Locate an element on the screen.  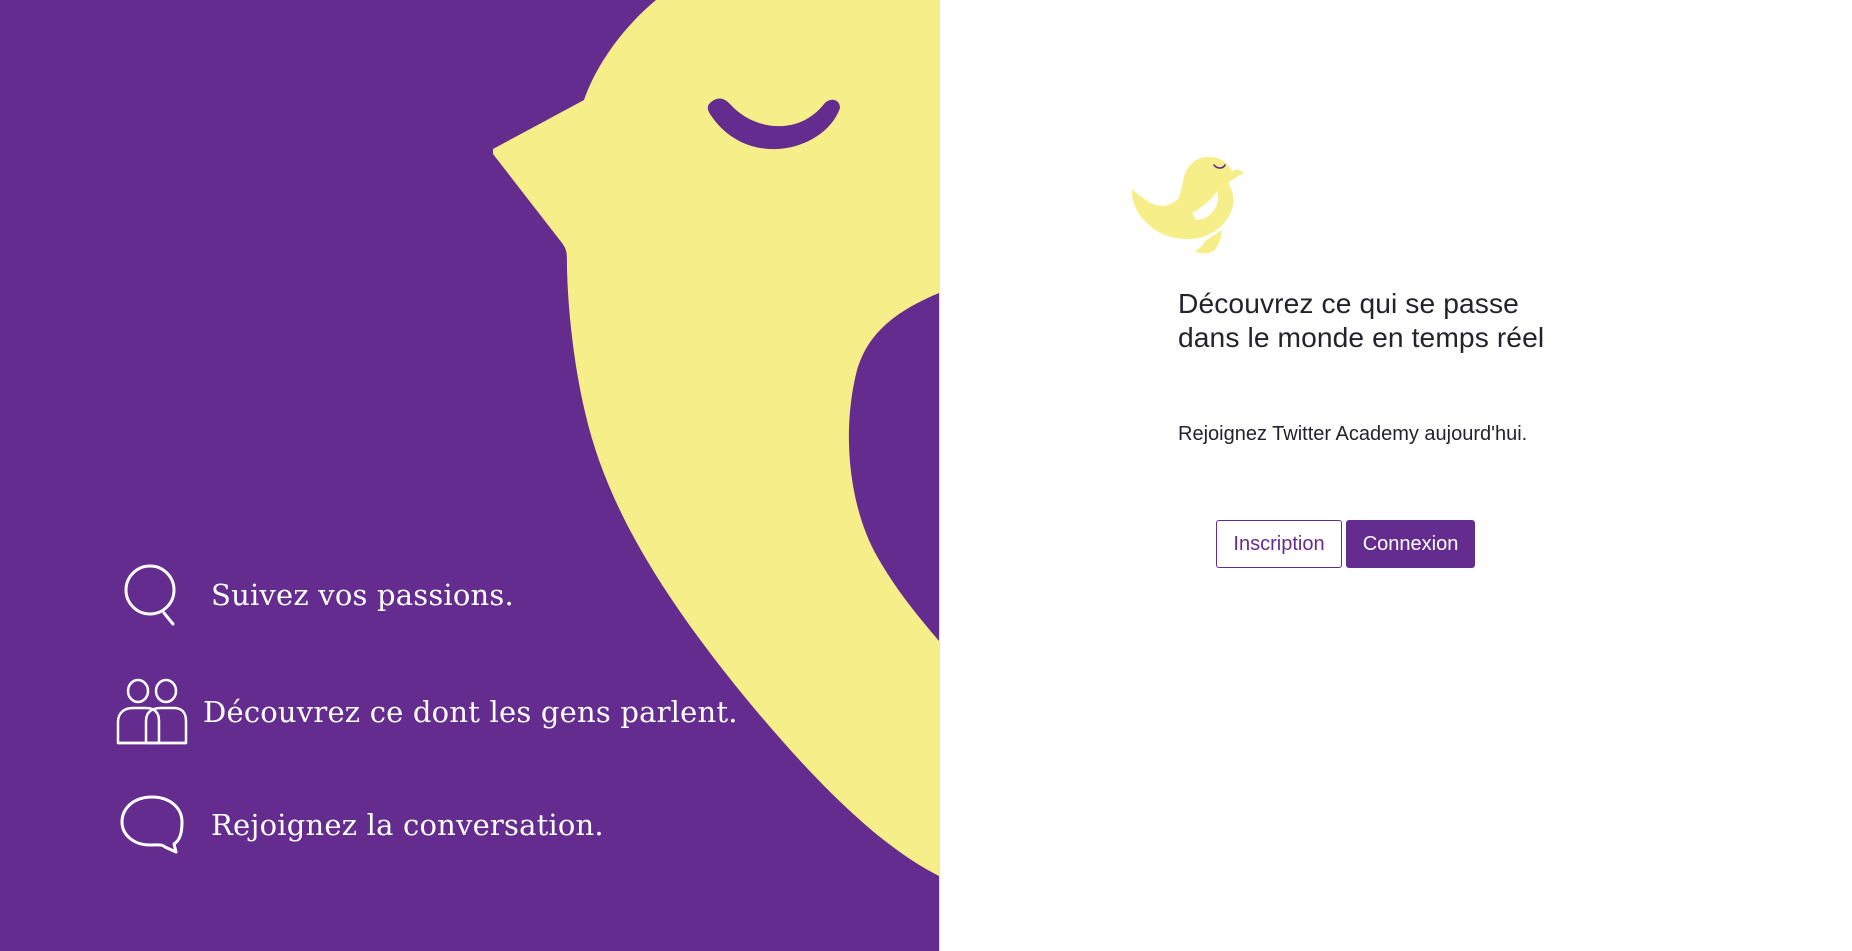
page-subtitle: Rejoignez Twitter Academy aujourd'hui. is located at coordinates (1353, 434).